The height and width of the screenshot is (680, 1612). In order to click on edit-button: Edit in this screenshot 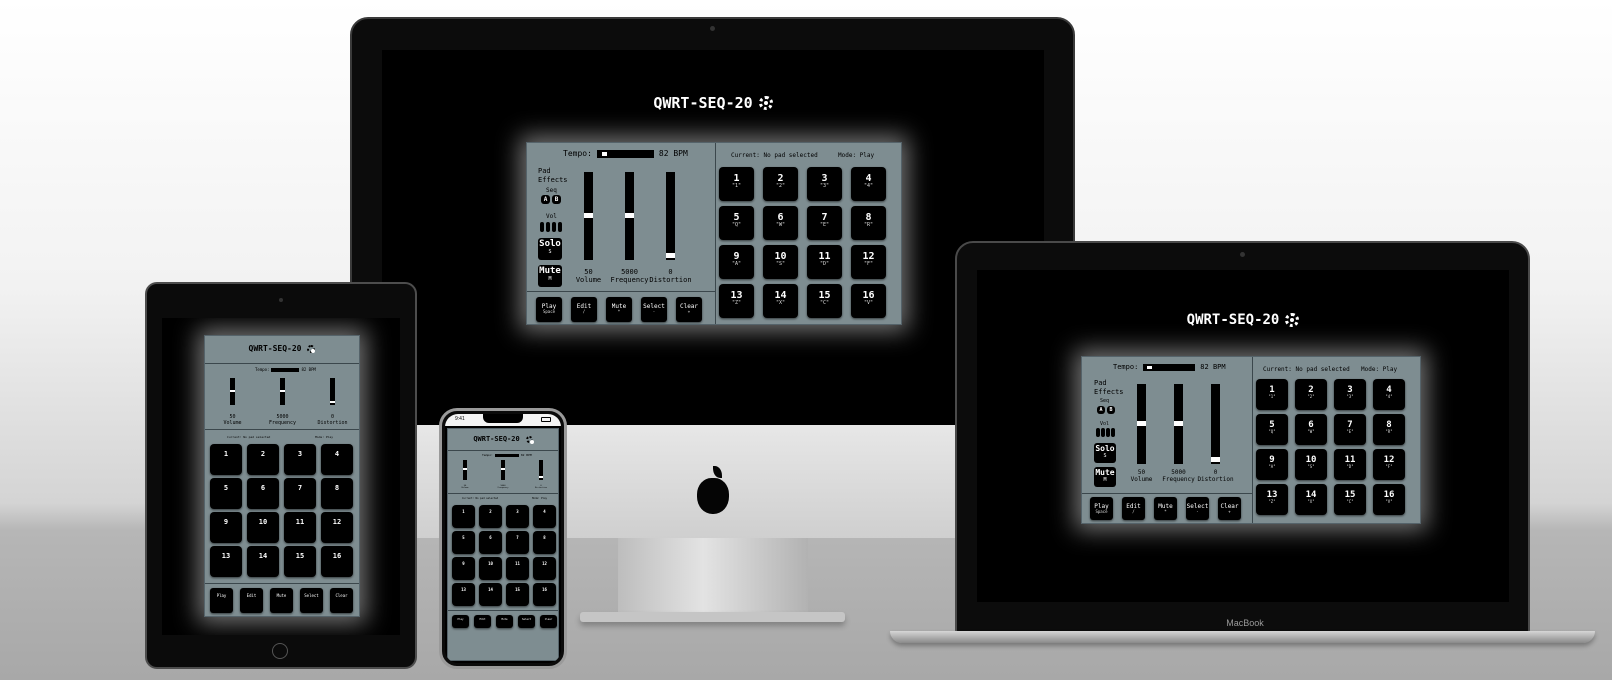, I will do `click(482, 621)`.